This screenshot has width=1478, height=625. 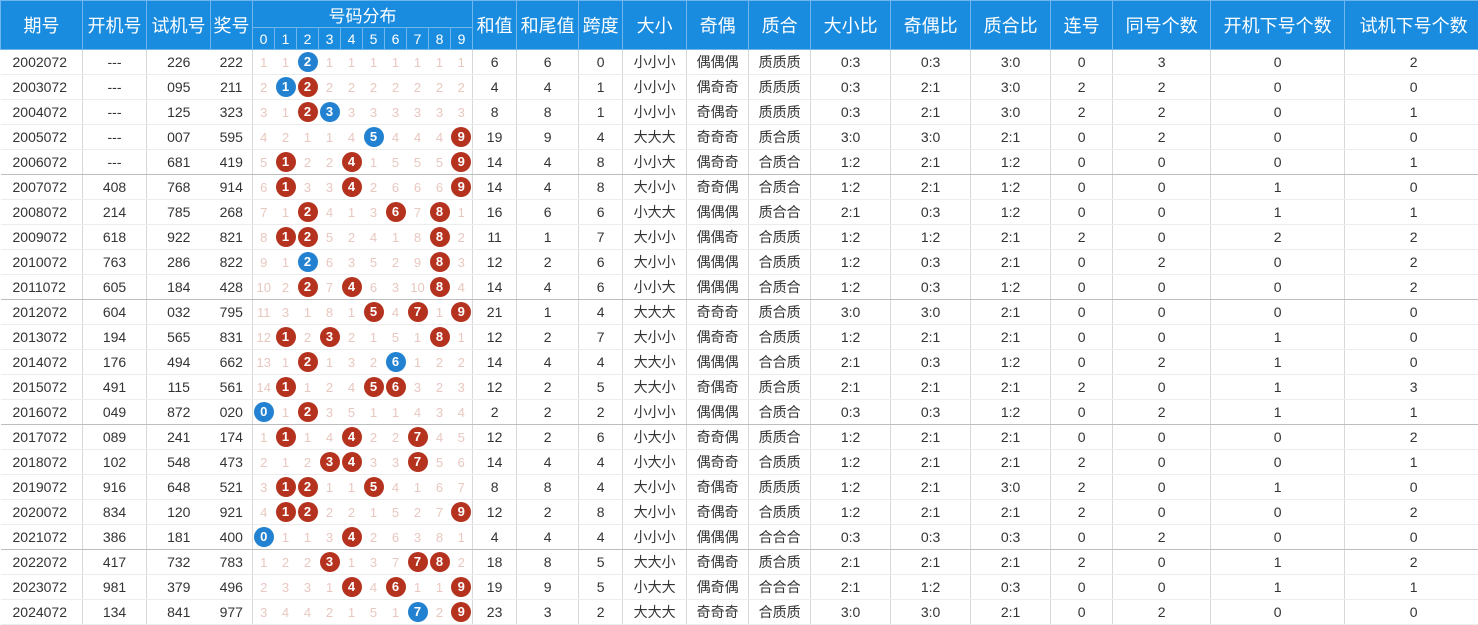 What do you see at coordinates (179, 562) in the screenshot?
I see `test-machine-cell: 732` at bounding box center [179, 562].